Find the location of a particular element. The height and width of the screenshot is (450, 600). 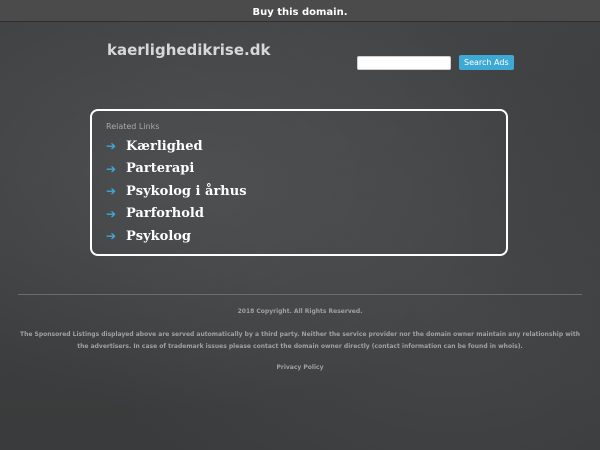

list-item: ➔ Psykolog is located at coordinates (176, 236).